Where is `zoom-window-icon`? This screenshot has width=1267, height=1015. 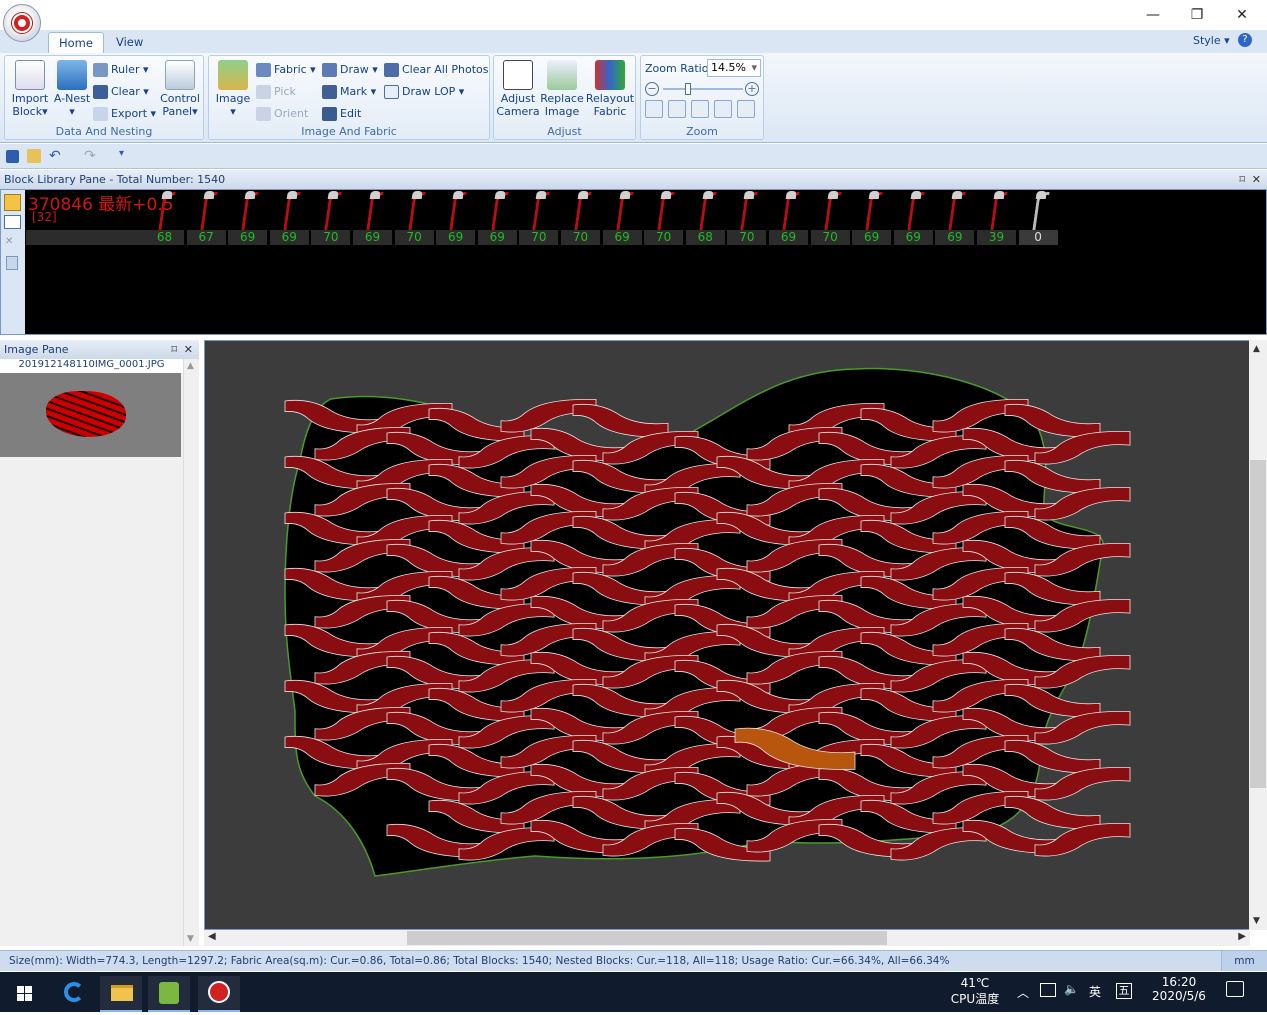 zoom-window-icon is located at coordinates (677, 109).